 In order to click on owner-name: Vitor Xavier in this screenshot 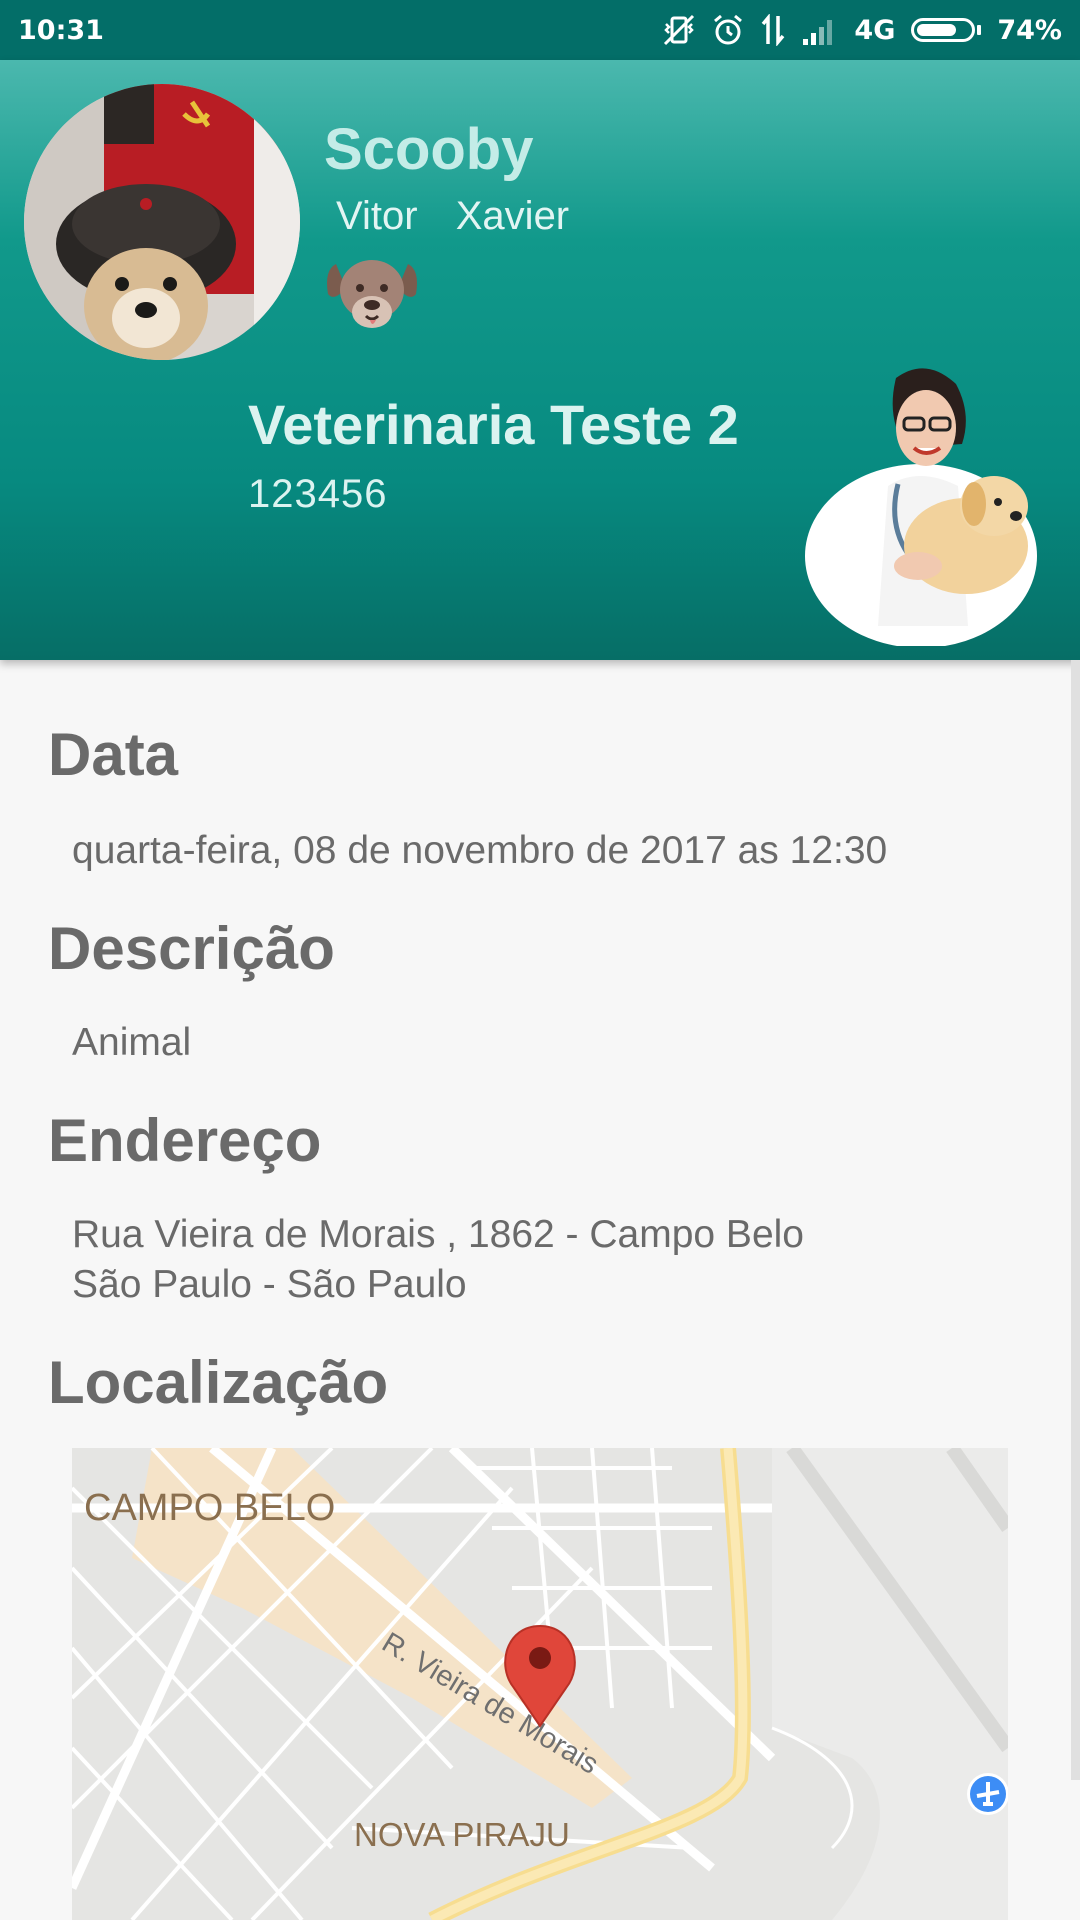, I will do `click(453, 216)`.